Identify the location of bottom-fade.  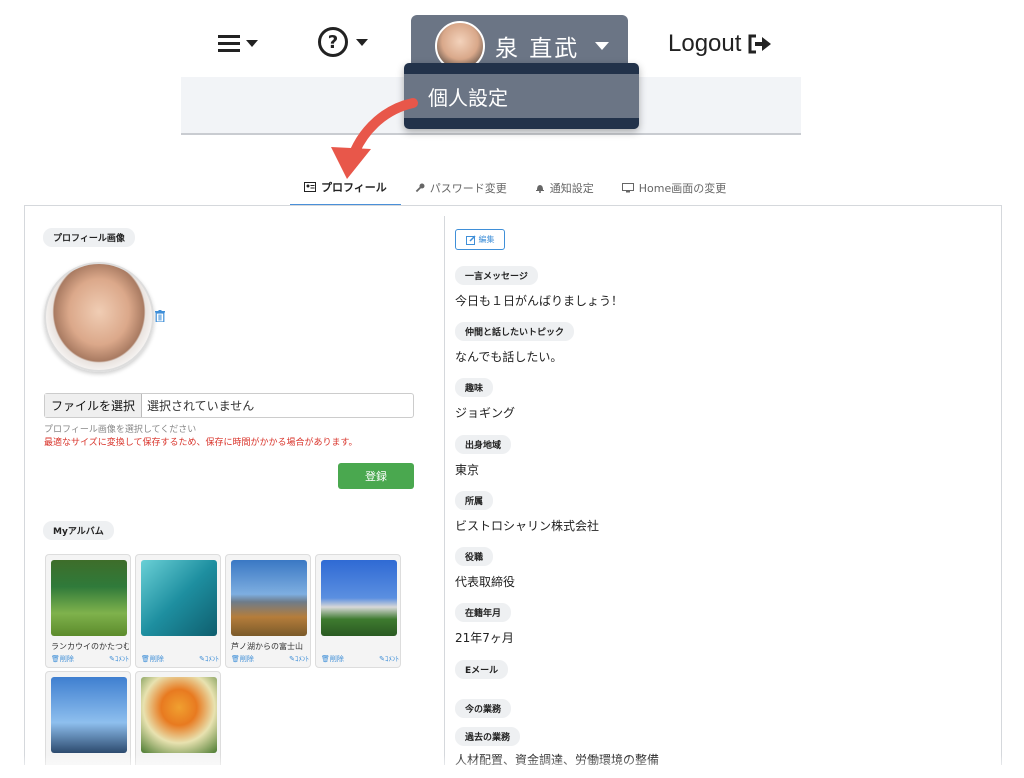
(512, 766).